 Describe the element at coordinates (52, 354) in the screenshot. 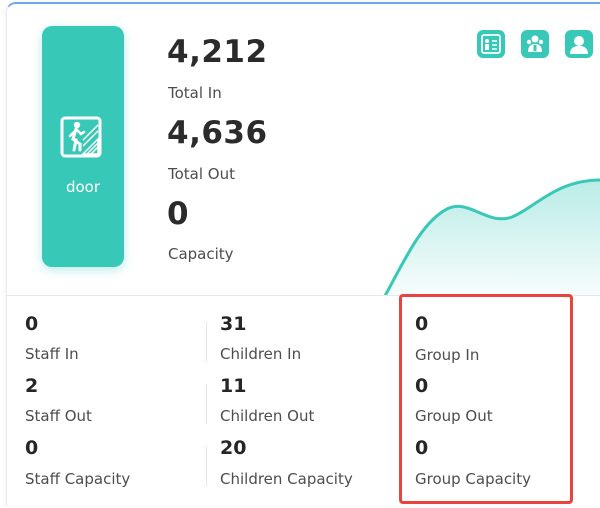

I see `staff-in-label: Staff In` at that location.